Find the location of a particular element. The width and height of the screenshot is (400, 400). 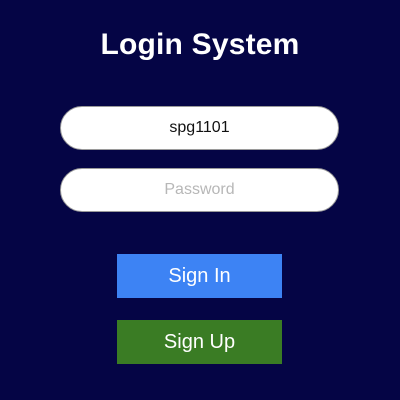

page-title: Login System is located at coordinates (200, 44).